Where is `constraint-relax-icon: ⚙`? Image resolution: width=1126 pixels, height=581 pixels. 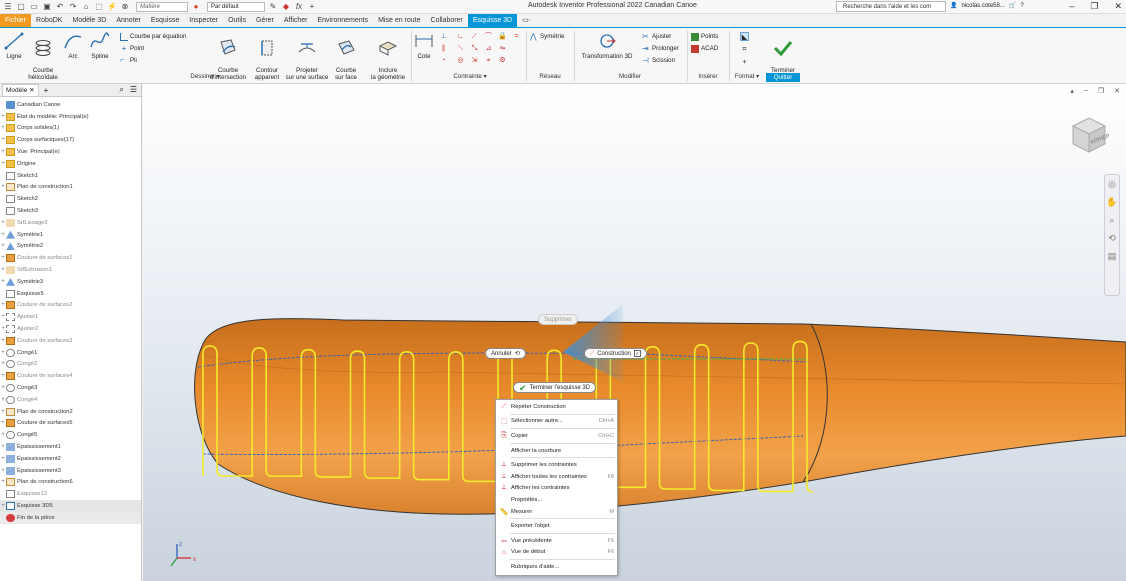
constraint-relax-icon: ⚙ is located at coordinates (502, 60).